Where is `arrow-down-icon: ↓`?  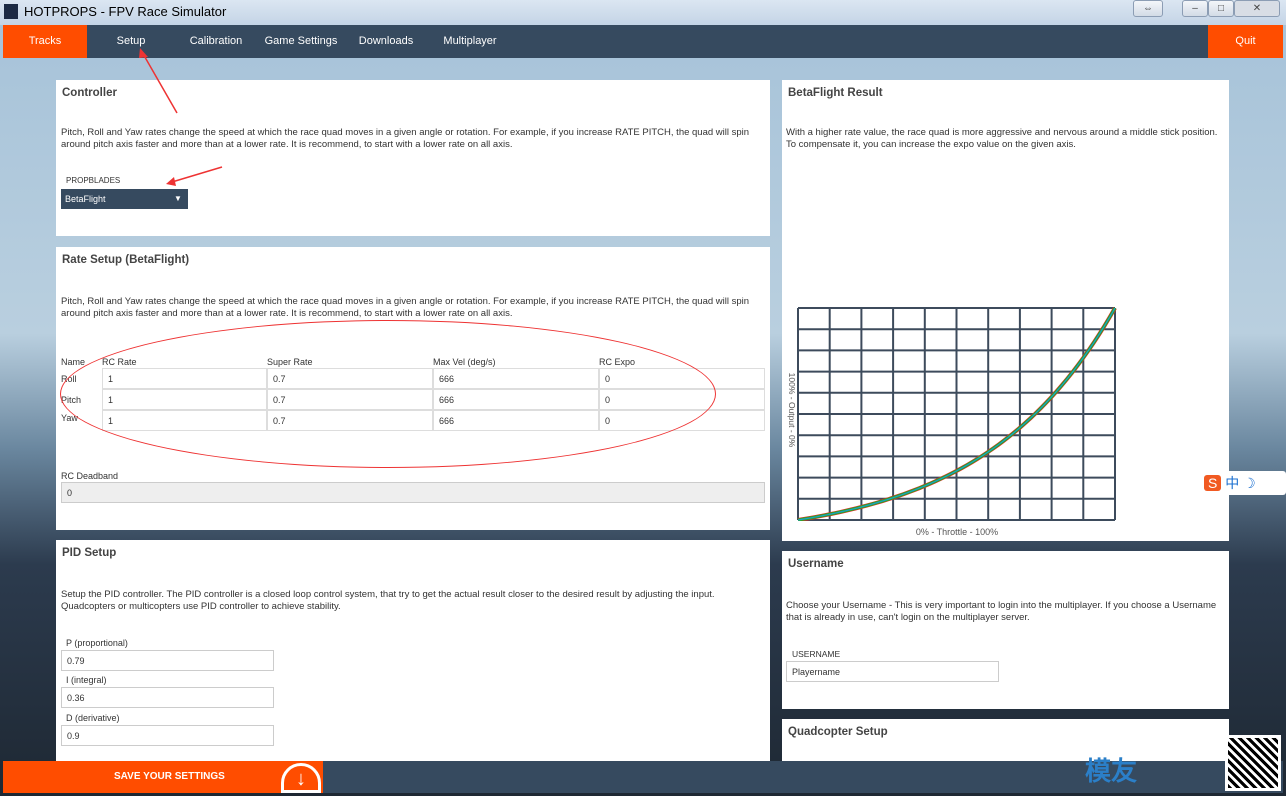 arrow-down-icon: ↓ is located at coordinates (301, 778).